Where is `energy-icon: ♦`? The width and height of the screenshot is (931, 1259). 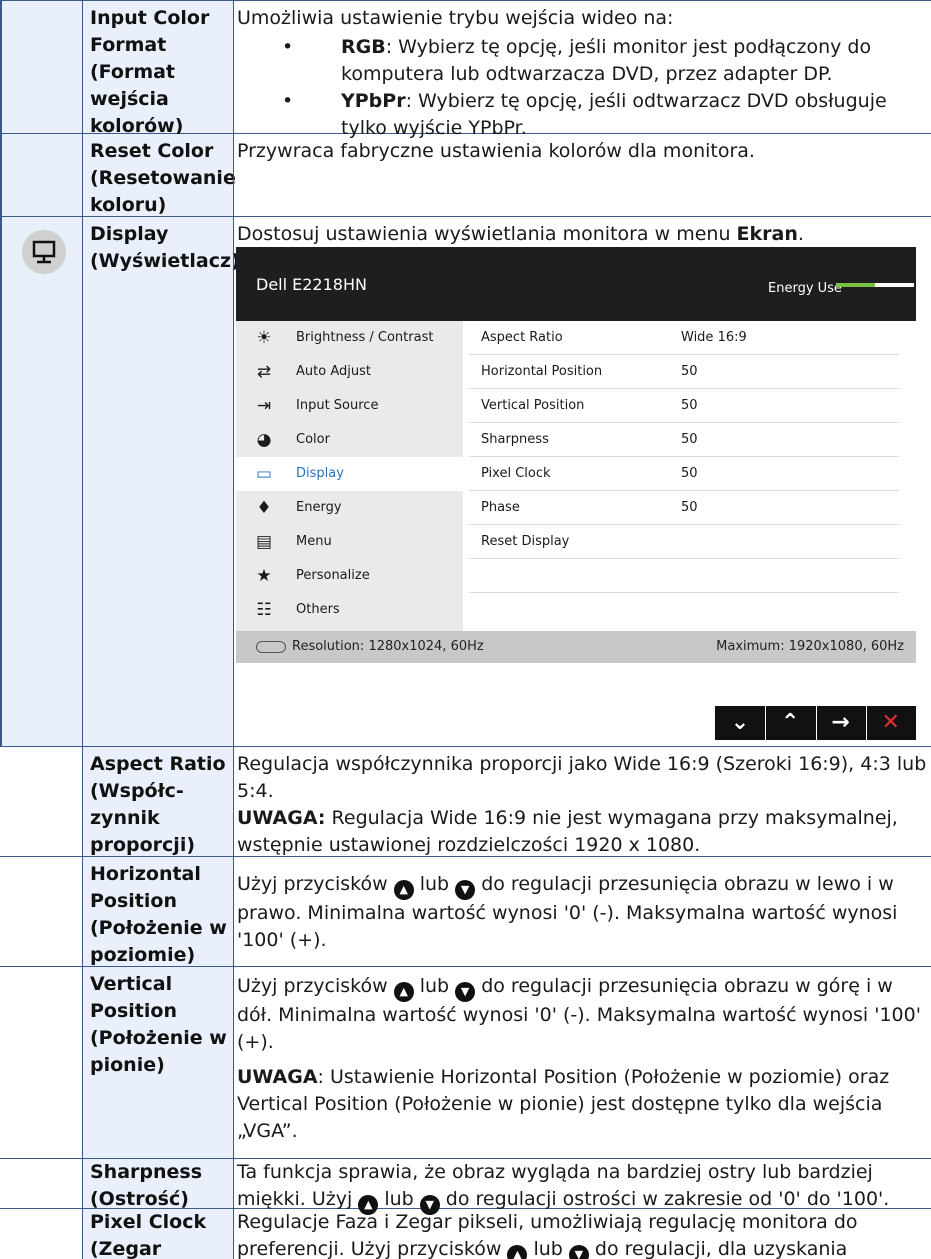
energy-icon: ♦ is located at coordinates (264, 508).